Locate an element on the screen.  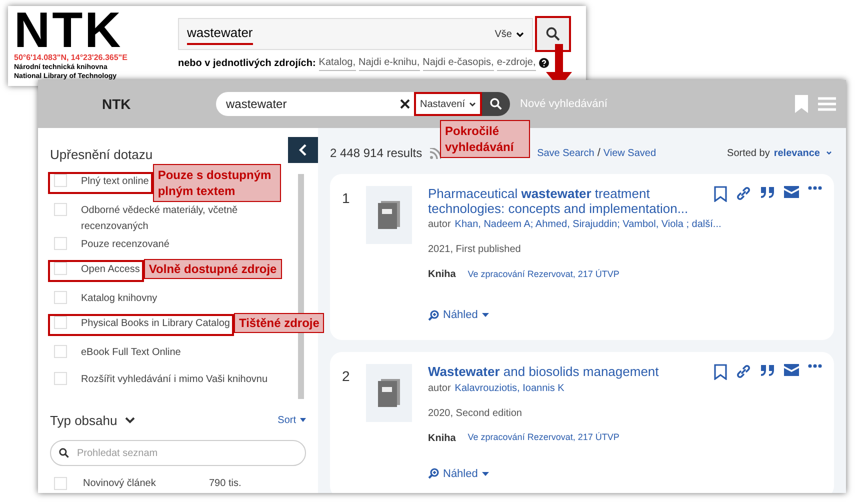
sort-dropdown: relevance is located at coordinates (803, 153).